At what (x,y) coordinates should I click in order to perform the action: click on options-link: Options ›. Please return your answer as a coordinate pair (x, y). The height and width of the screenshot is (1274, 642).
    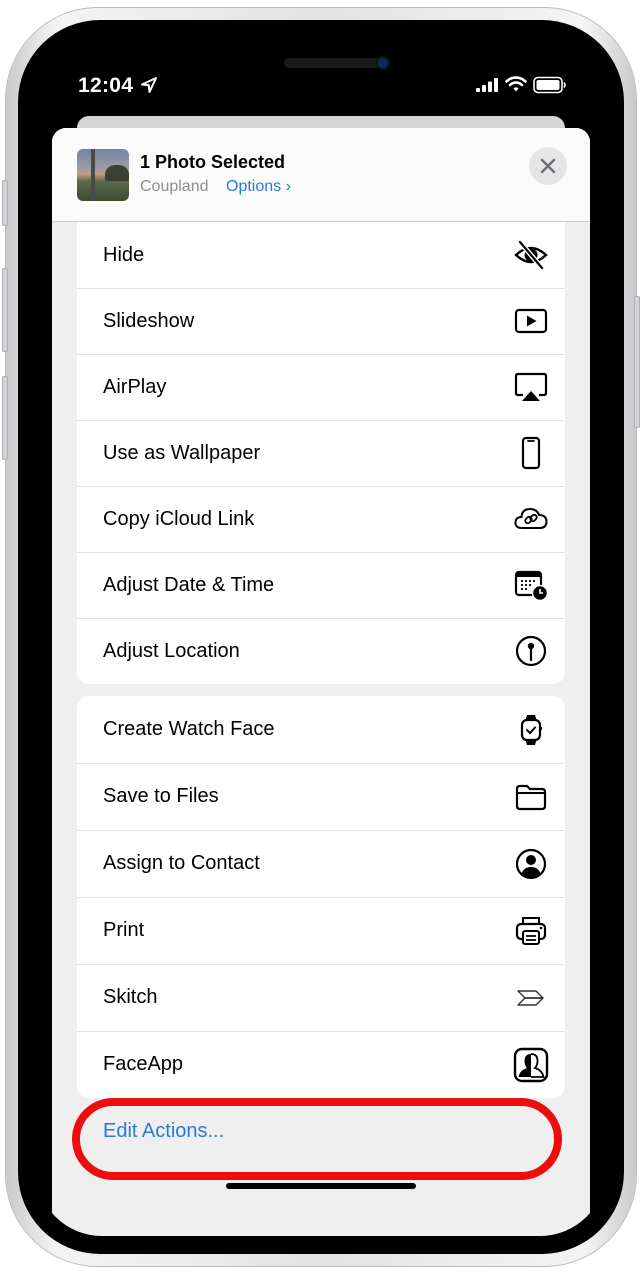
    Looking at the image, I should click on (258, 187).